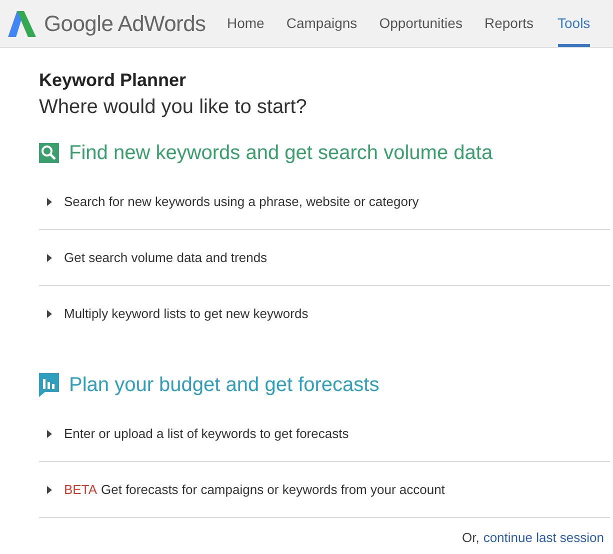  I want to click on option-link: Multiply keyword lists to get new keywords, so click(186, 314).